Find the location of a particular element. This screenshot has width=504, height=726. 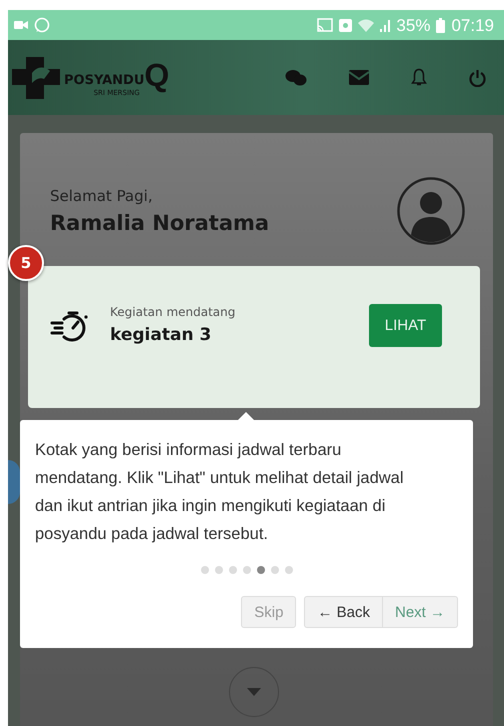

chat-icon is located at coordinates (296, 77).